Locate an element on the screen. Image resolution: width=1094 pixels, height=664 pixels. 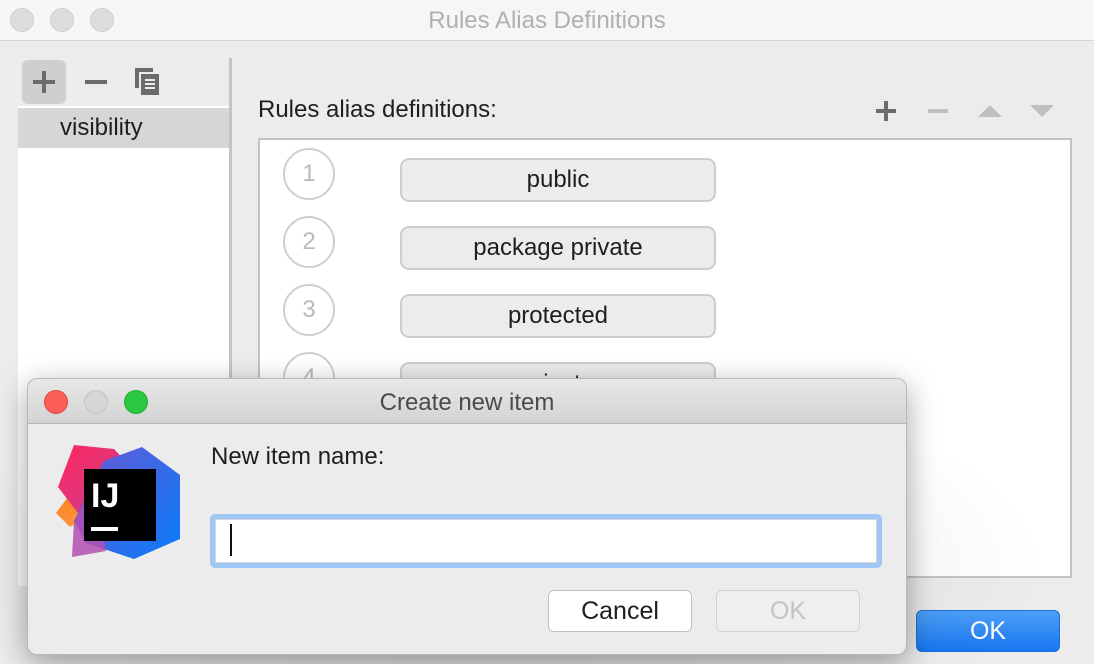
new-item-name-input is located at coordinates (546, 541).